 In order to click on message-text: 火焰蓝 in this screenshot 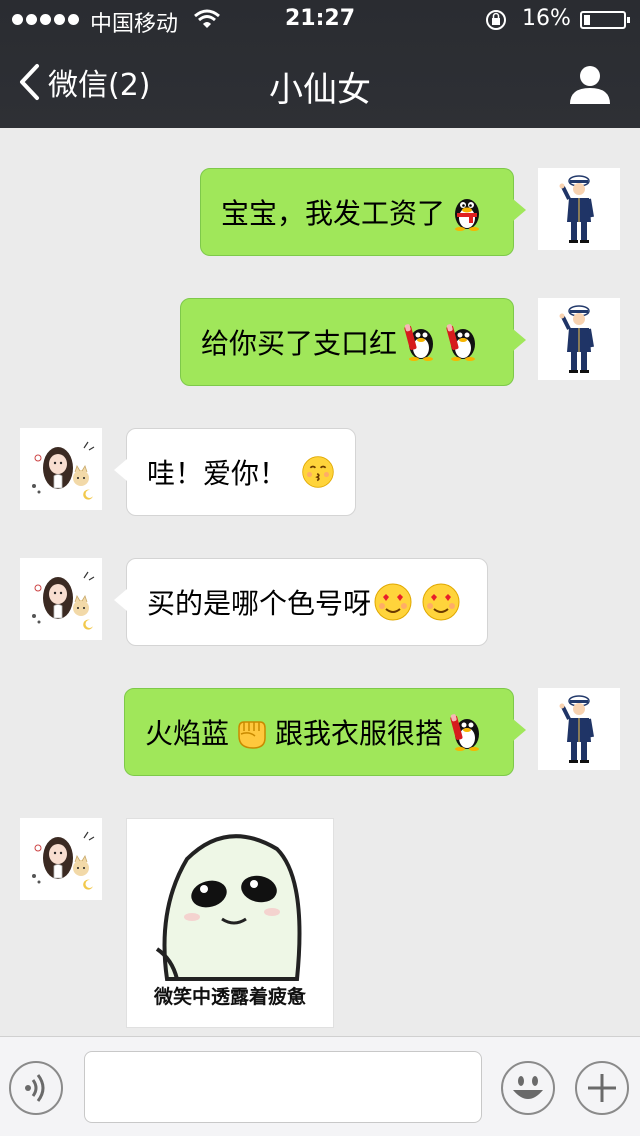, I will do `click(187, 733)`.